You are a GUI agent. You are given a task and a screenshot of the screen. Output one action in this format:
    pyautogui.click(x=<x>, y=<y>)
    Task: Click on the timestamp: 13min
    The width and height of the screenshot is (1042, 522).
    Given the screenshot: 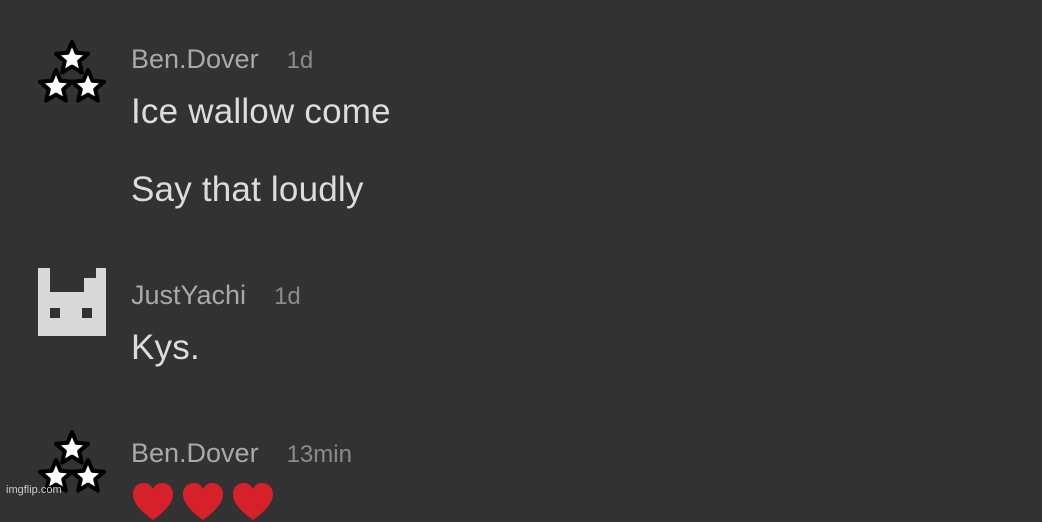 What is the action you would take?
    pyautogui.click(x=319, y=454)
    